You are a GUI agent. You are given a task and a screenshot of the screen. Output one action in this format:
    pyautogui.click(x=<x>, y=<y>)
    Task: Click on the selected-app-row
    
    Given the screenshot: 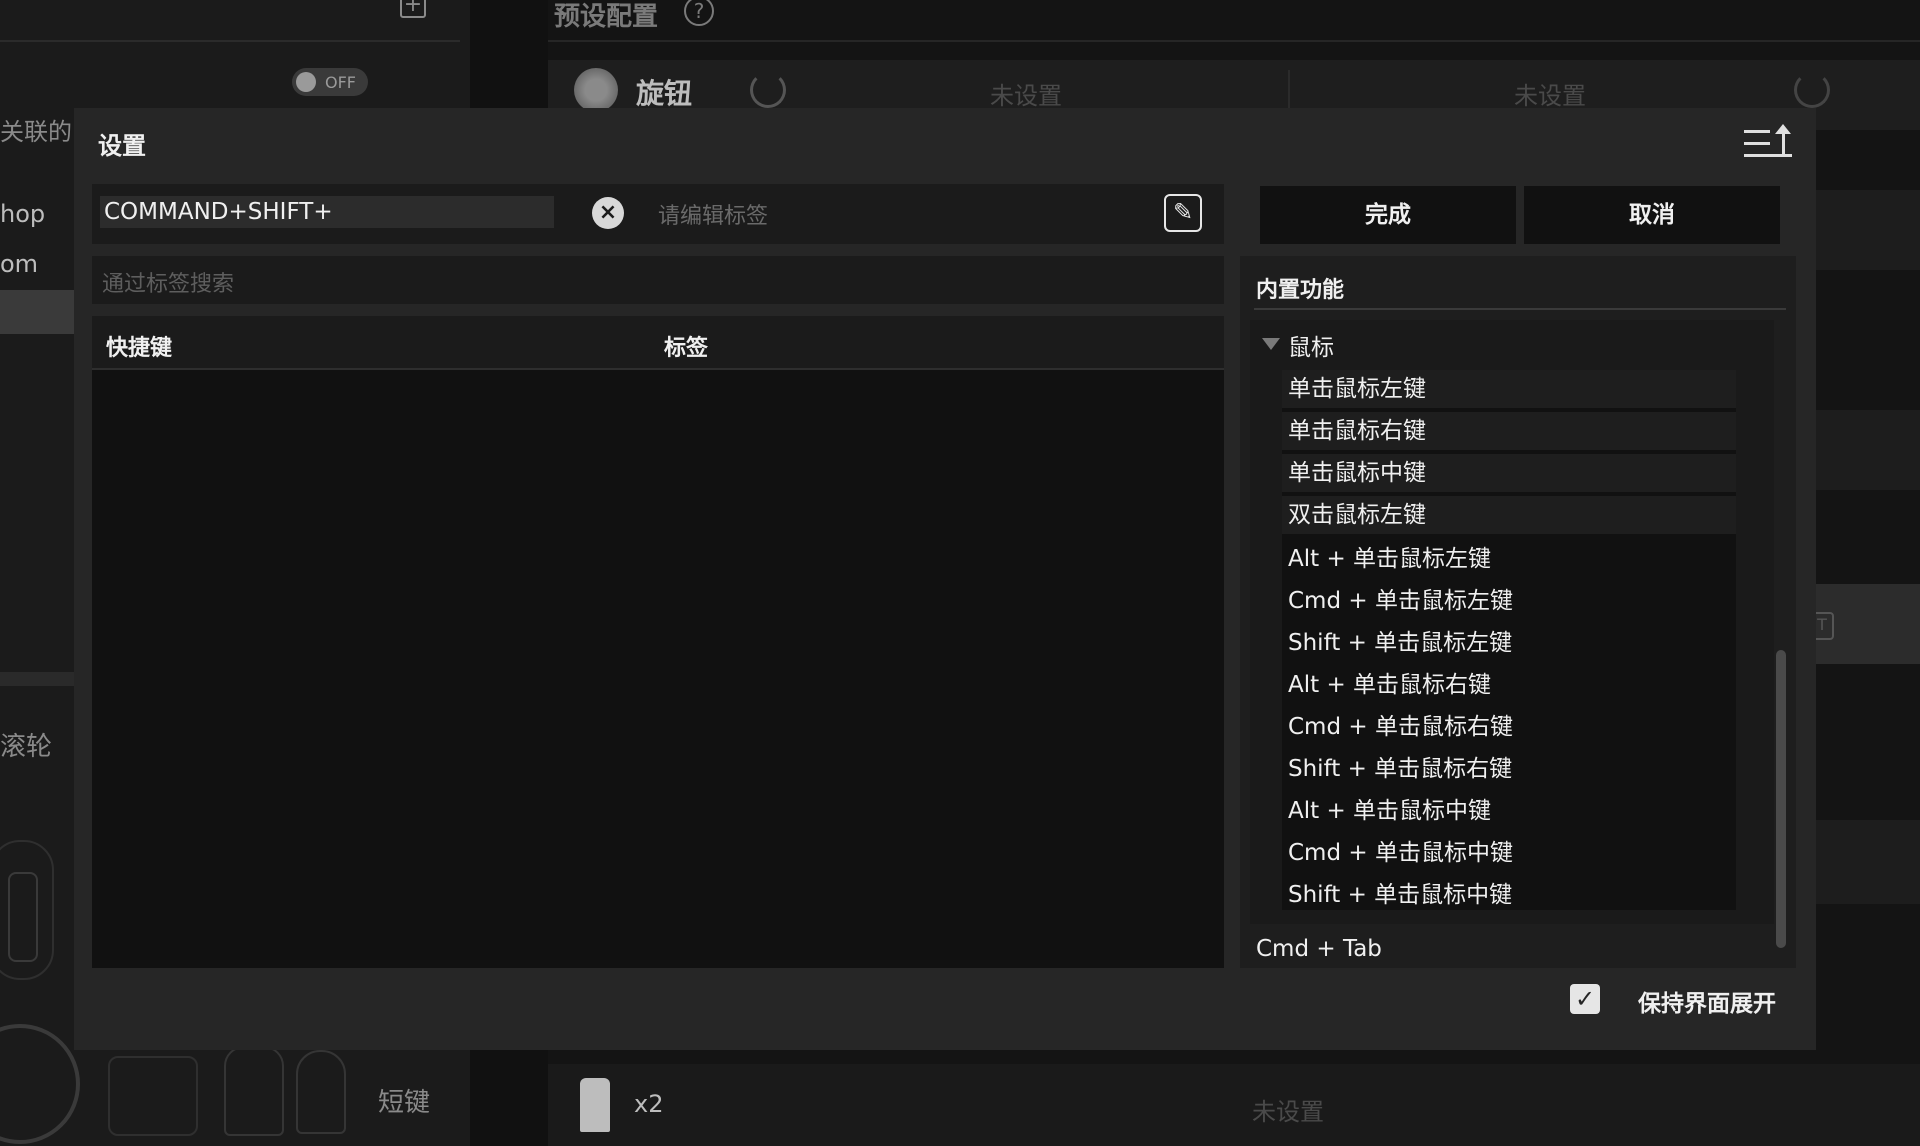 What is the action you would take?
    pyautogui.click(x=40, y=312)
    